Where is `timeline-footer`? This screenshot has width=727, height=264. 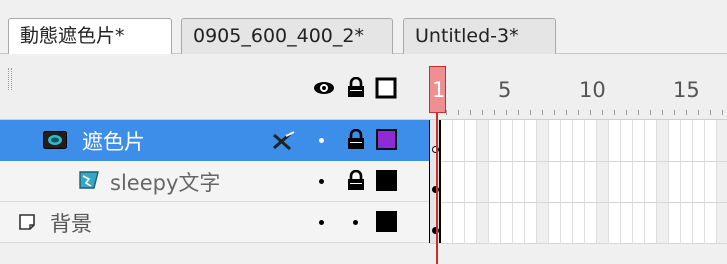 timeline-footer is located at coordinates (578, 254).